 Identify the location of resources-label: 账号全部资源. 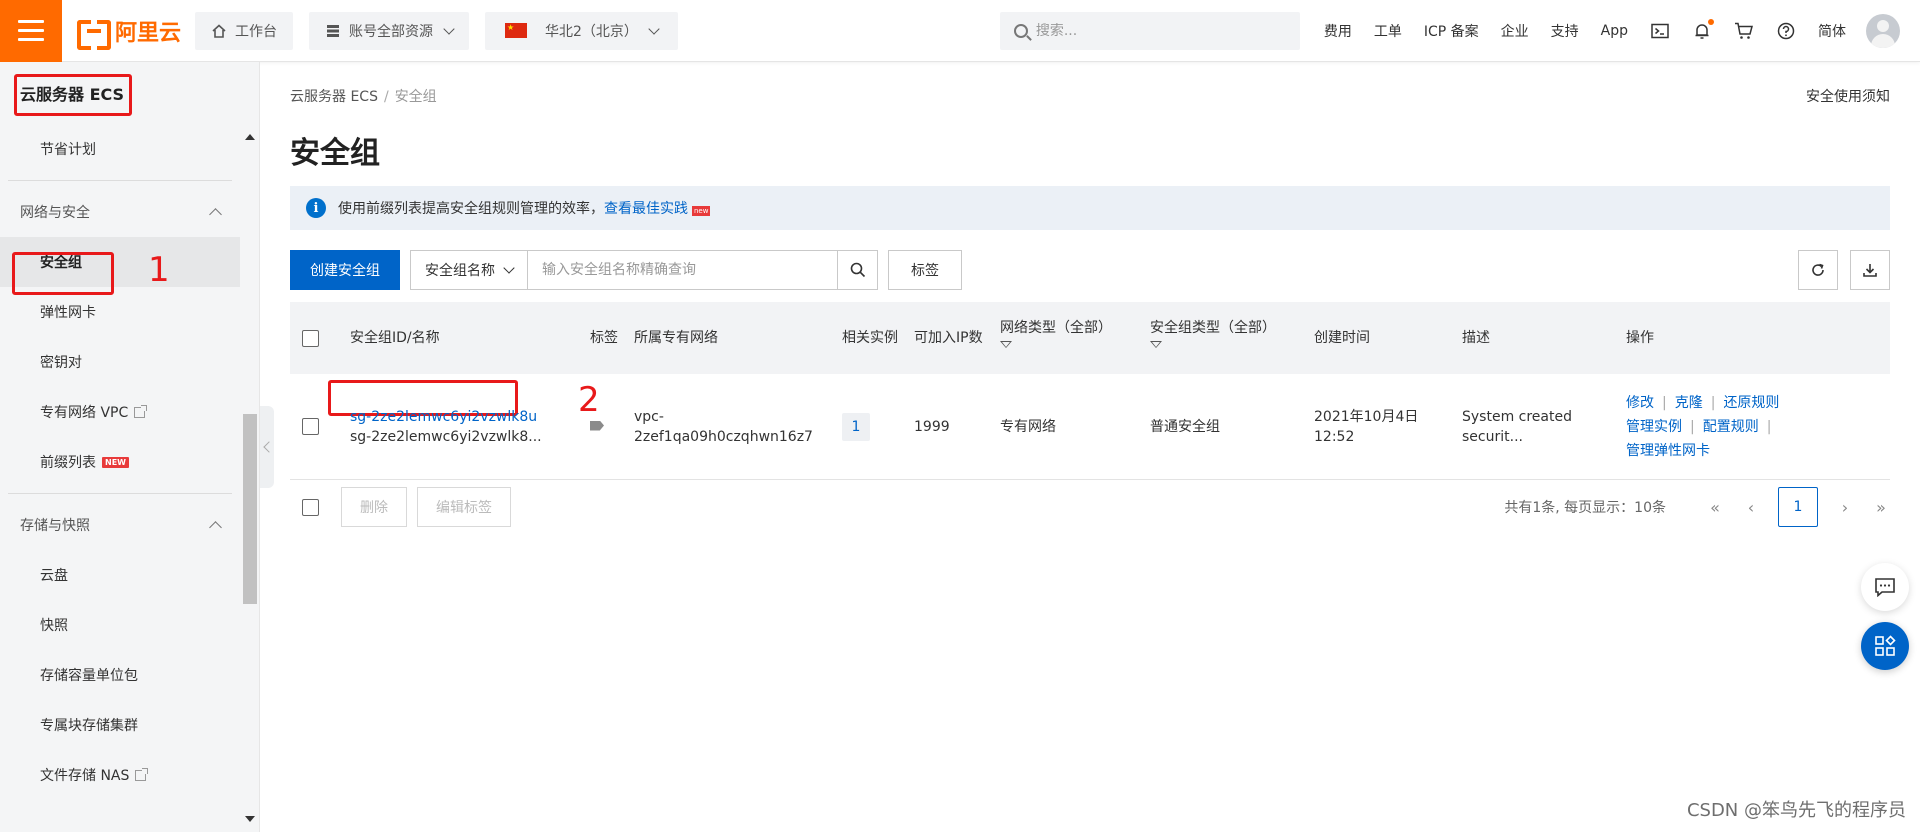
(391, 31).